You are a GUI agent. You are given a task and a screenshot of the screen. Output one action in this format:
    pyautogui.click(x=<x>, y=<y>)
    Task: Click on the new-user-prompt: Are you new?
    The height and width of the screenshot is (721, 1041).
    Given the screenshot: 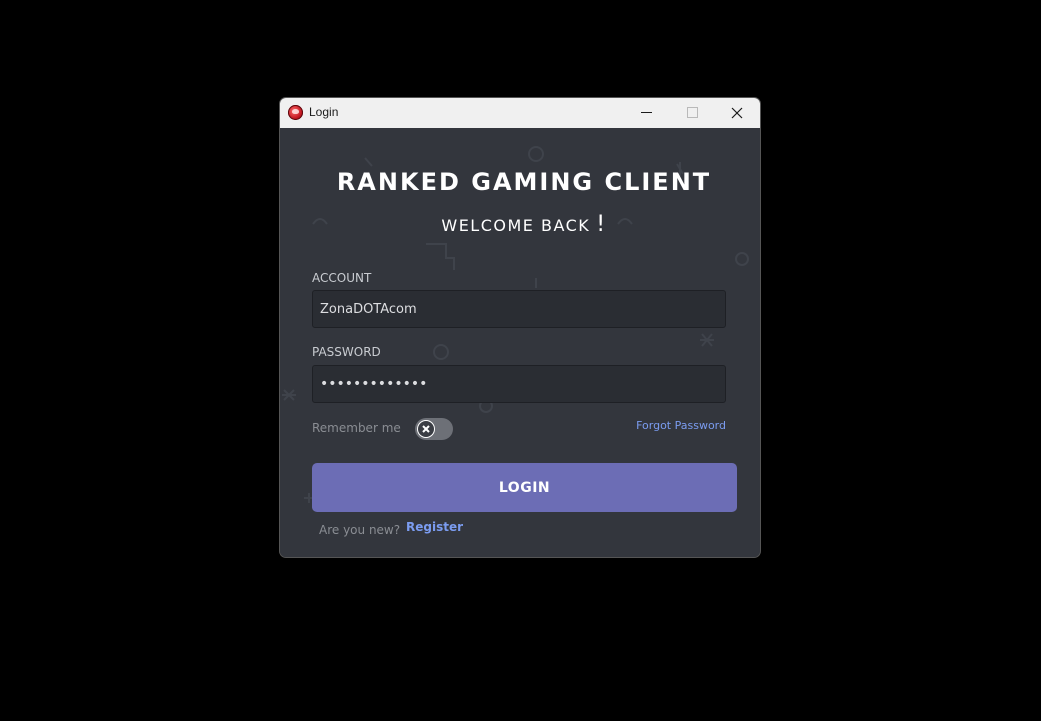 What is the action you would take?
    pyautogui.click(x=360, y=530)
    